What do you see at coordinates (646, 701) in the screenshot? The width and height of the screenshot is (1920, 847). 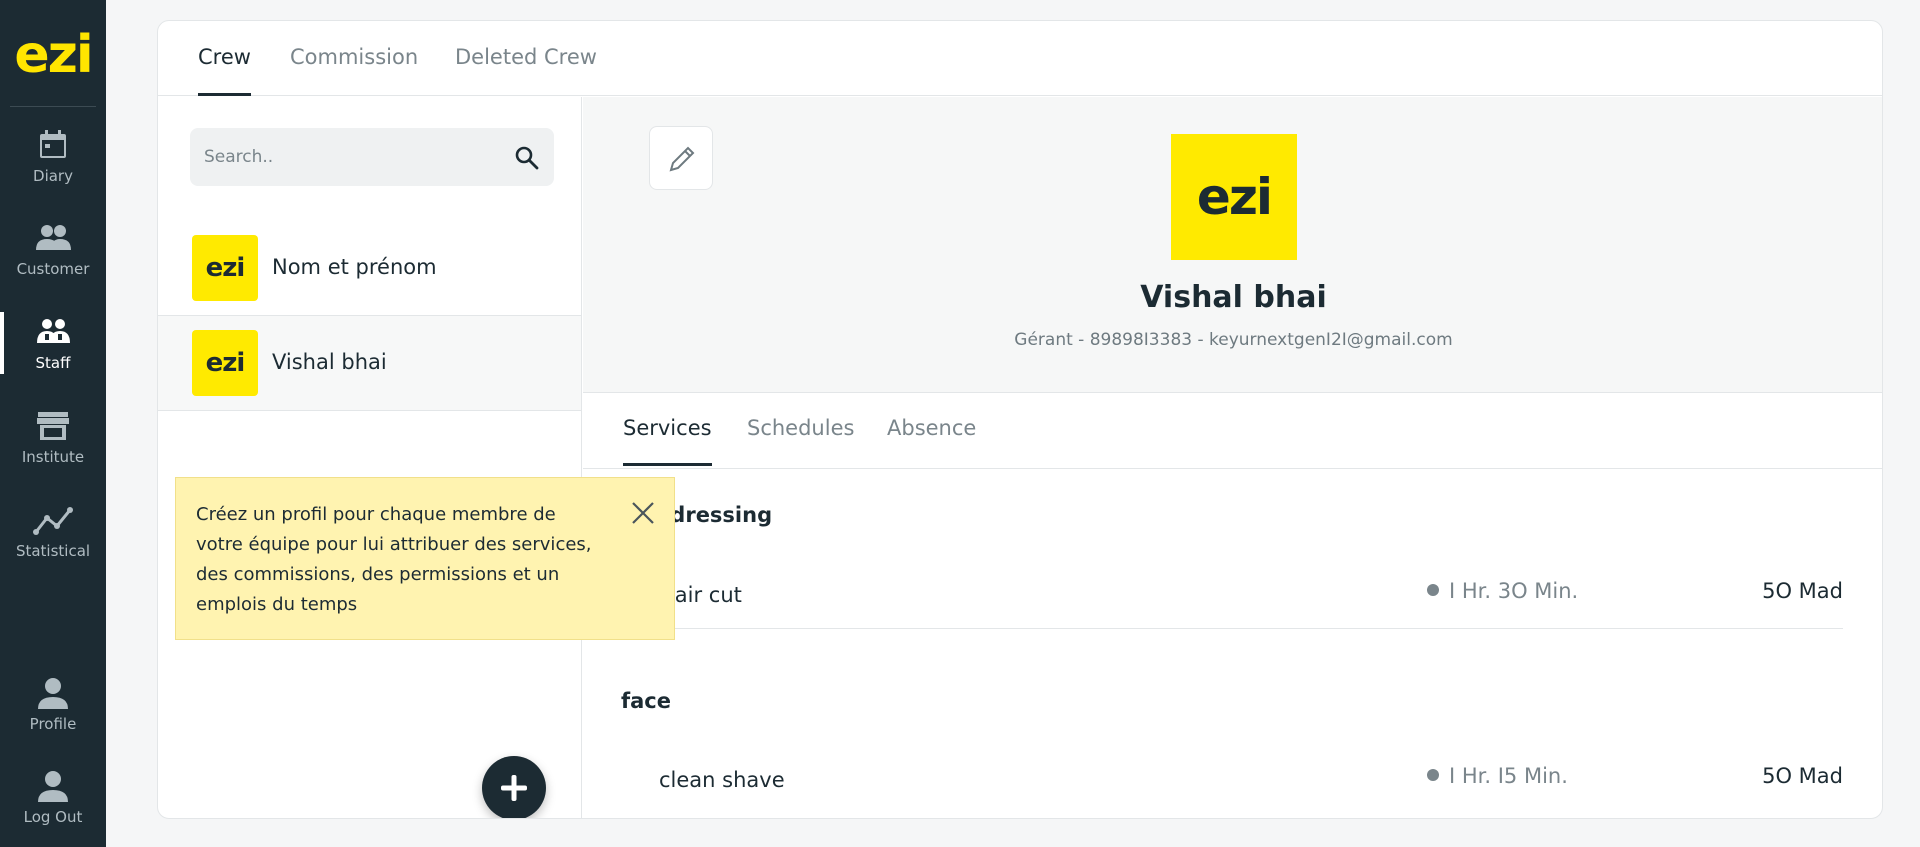 I see `service-category: face` at bounding box center [646, 701].